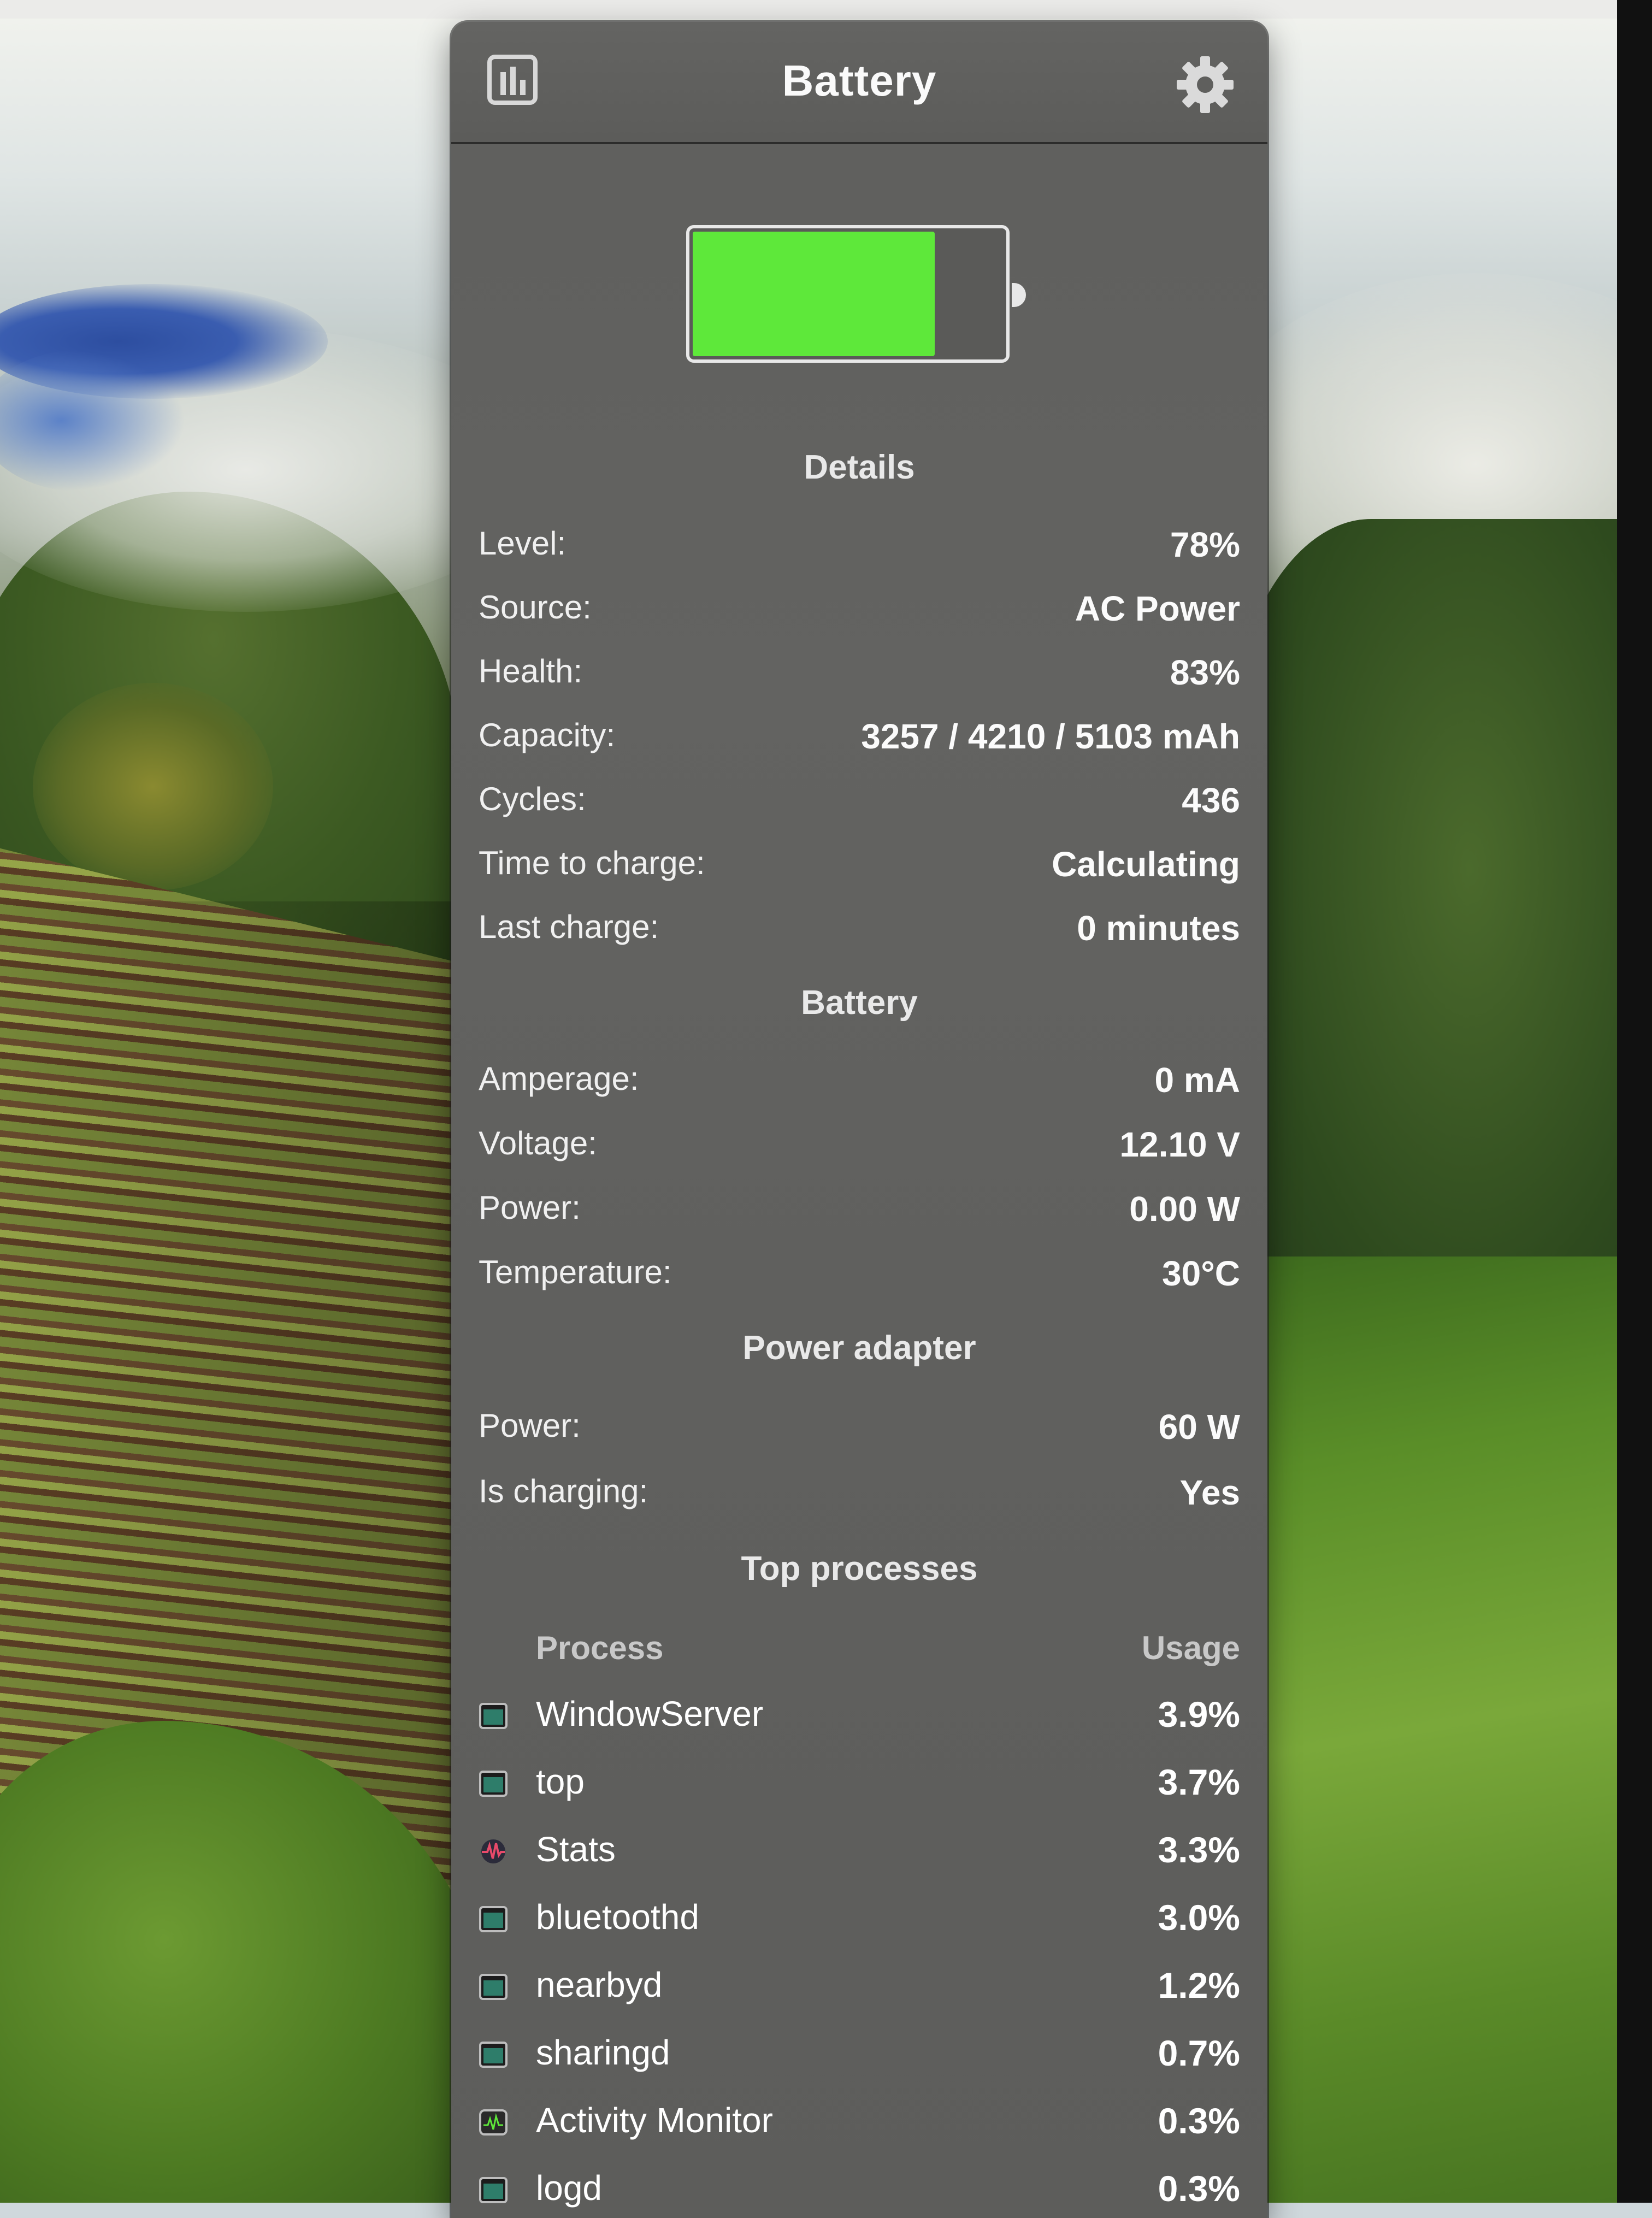 This screenshot has width=1652, height=2218. Describe the element at coordinates (859, 1651) in the screenshot. I see `process-table-header: Process Usage` at that location.